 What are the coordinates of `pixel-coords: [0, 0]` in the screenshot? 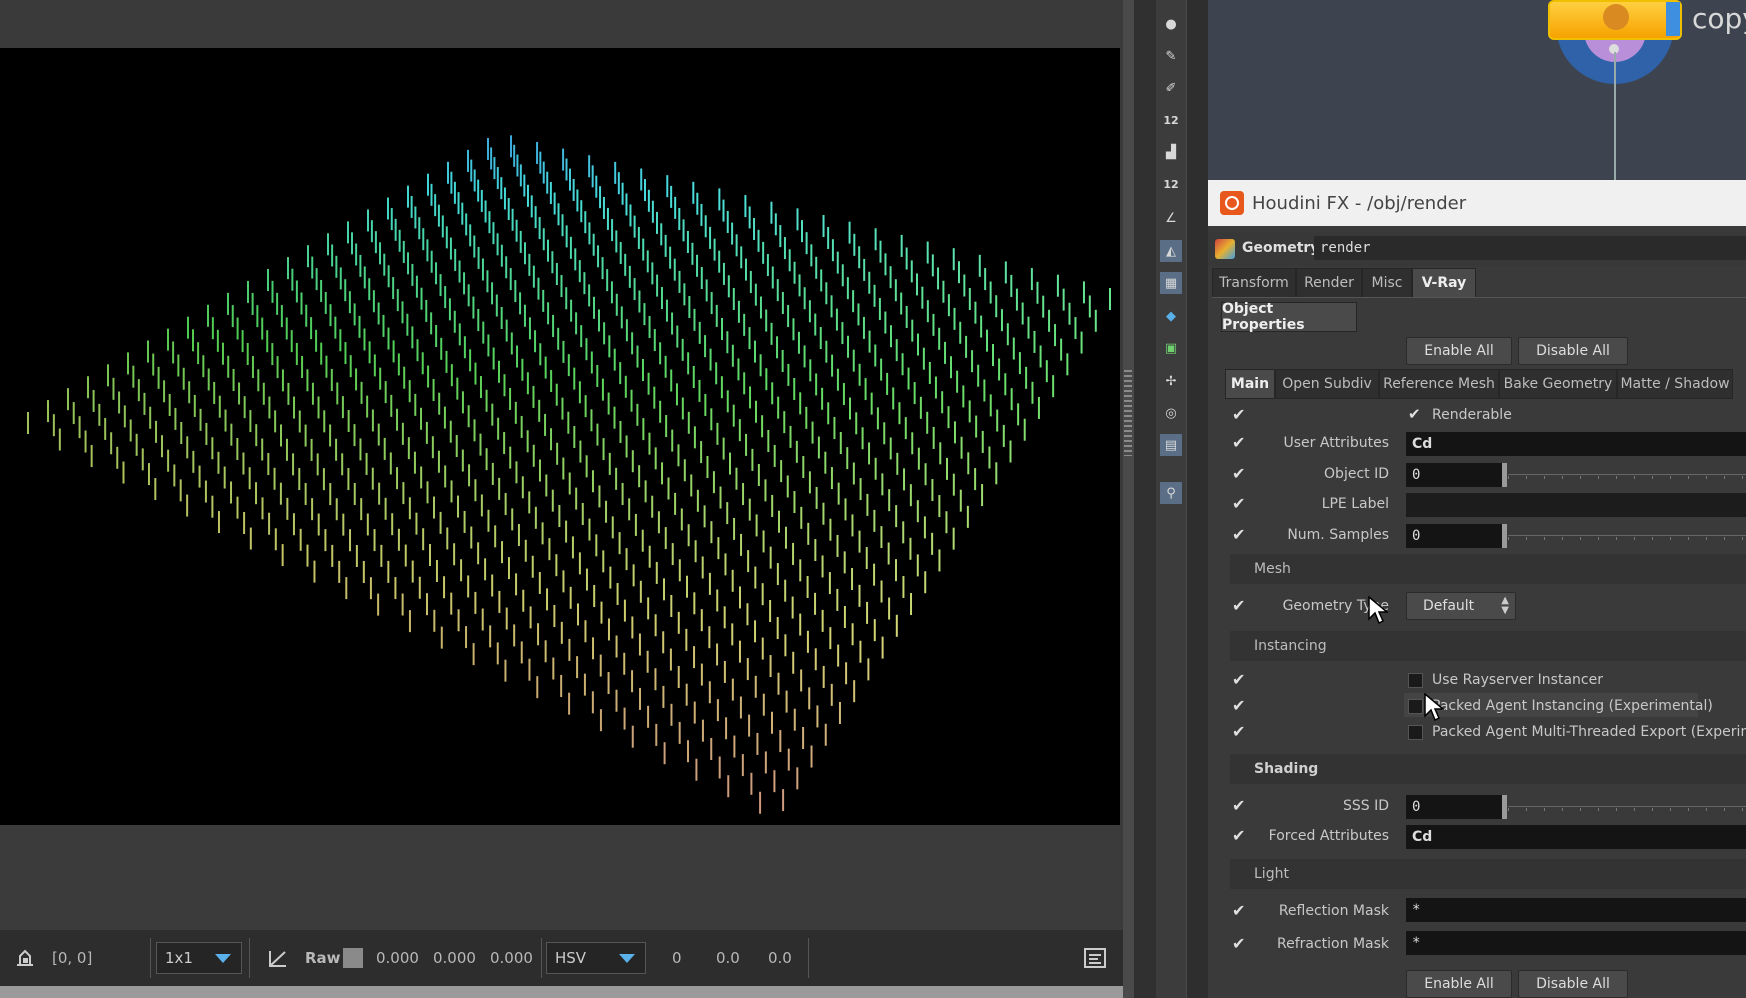 It's located at (72, 958).